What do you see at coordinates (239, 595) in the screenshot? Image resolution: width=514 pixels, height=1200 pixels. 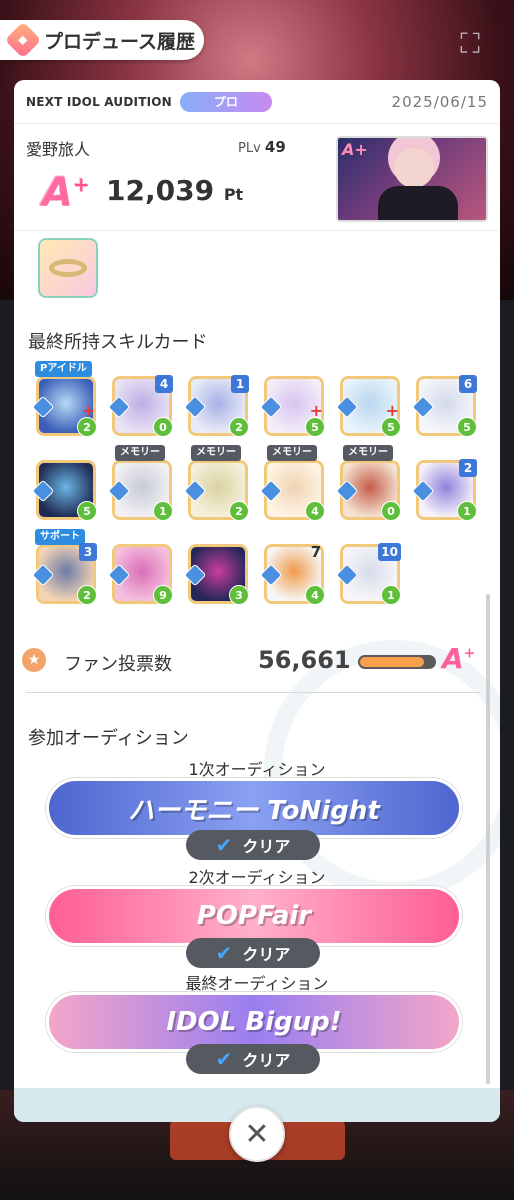 I see `skill-card-value: 3` at bounding box center [239, 595].